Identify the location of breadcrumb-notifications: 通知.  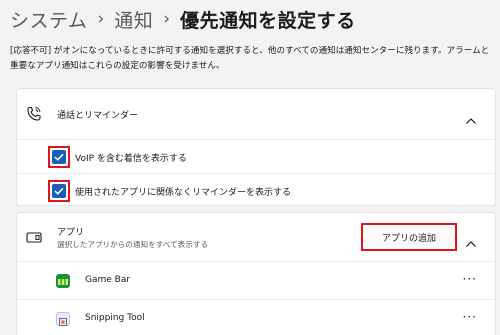
(133, 19).